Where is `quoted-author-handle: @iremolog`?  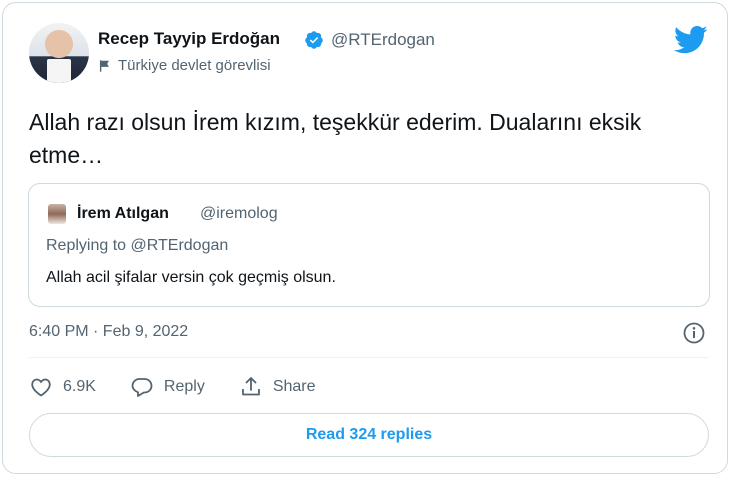 quoted-author-handle: @iremolog is located at coordinates (239, 214).